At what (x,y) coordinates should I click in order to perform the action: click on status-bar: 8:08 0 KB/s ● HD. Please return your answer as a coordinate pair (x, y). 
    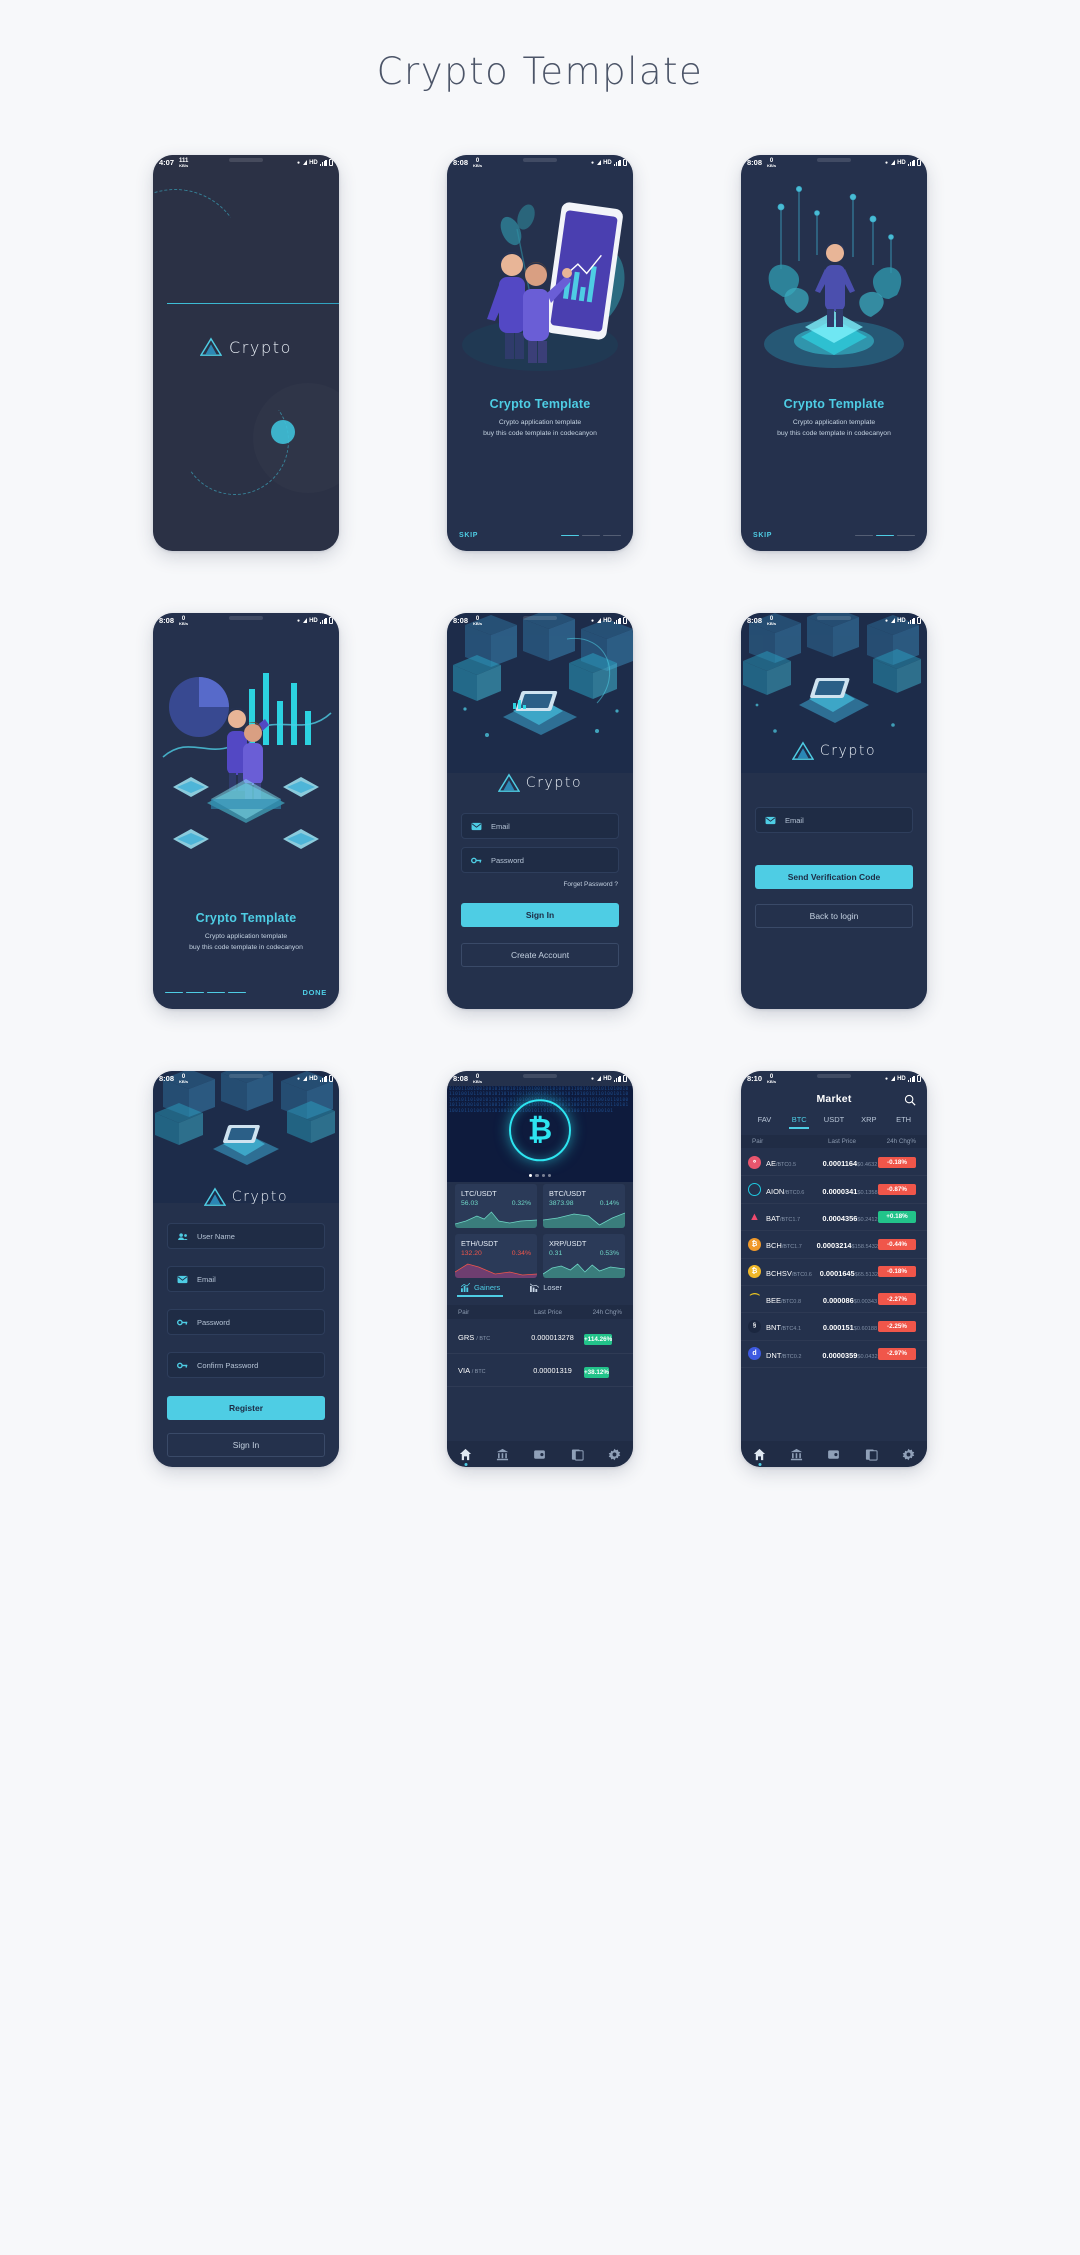
    Looking at the image, I should click on (540, 162).